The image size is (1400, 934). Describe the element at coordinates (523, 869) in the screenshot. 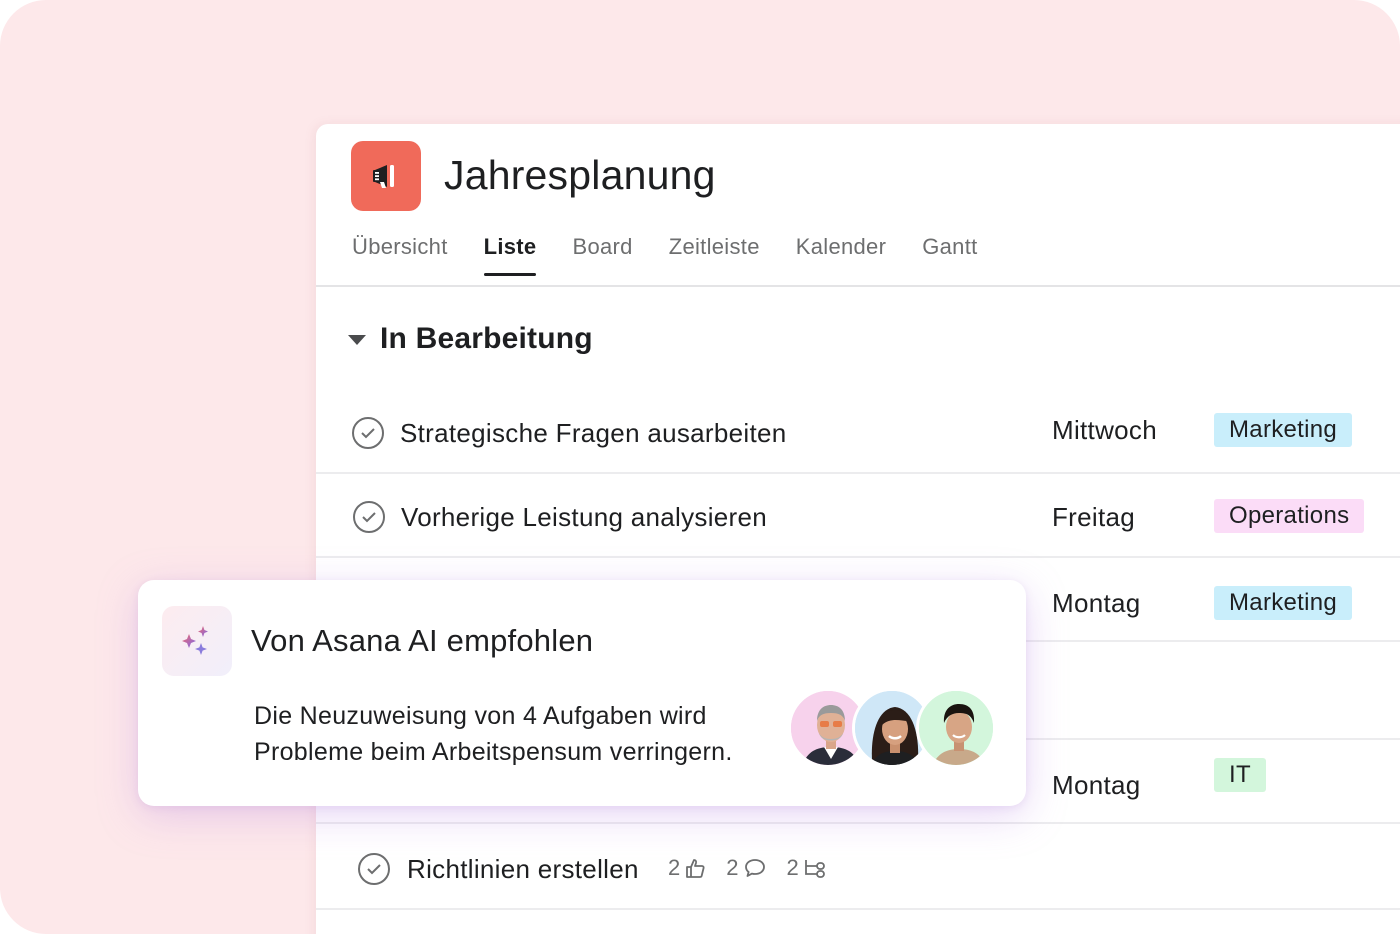

I see `task-name: Richtlinien erstellen` at that location.